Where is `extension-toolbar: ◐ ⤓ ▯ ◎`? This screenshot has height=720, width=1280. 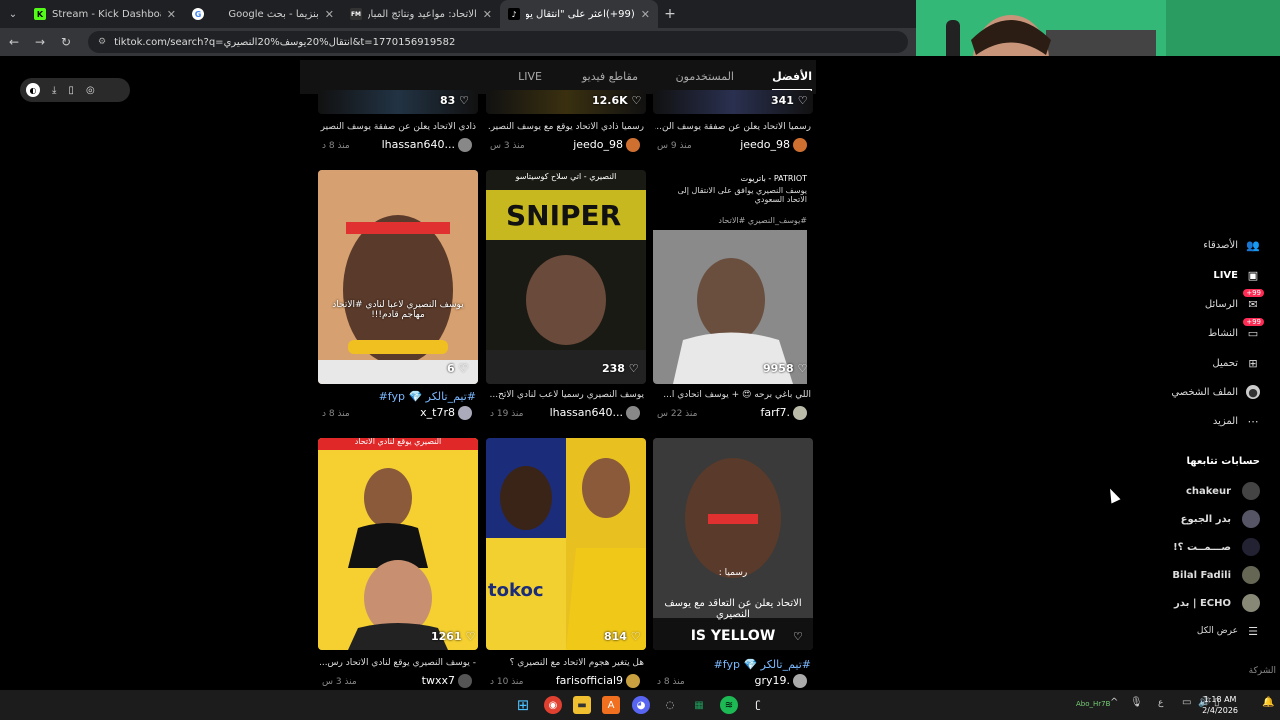
extension-toolbar: ◐ ⤓ ▯ ◎ is located at coordinates (75, 90).